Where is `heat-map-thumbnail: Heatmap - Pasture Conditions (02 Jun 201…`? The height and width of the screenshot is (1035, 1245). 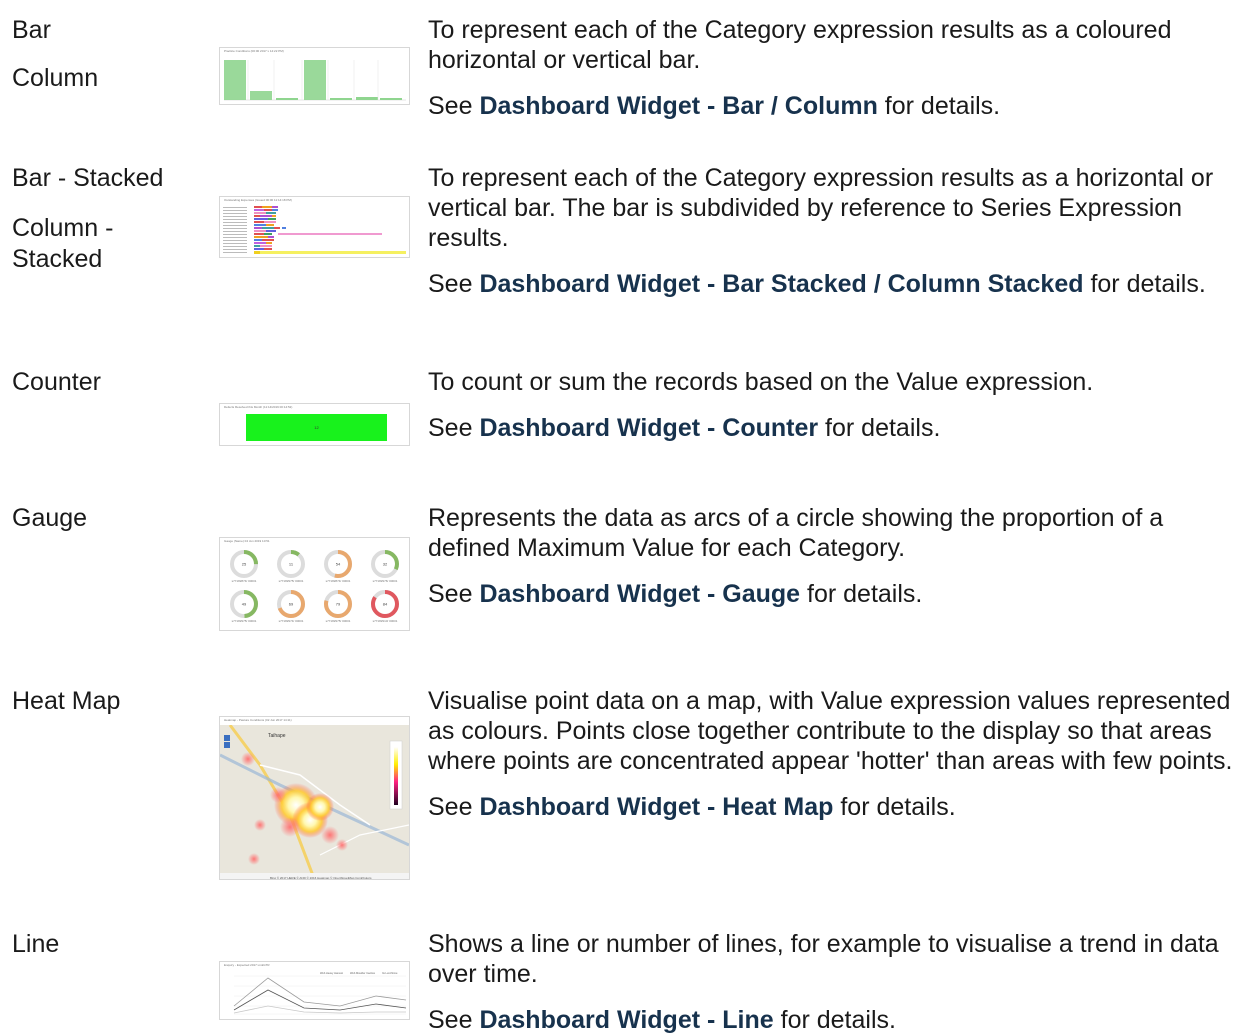
heat-map-thumbnail: Heatmap - Pasture Conditions (02 Jun 201… is located at coordinates (314, 798).